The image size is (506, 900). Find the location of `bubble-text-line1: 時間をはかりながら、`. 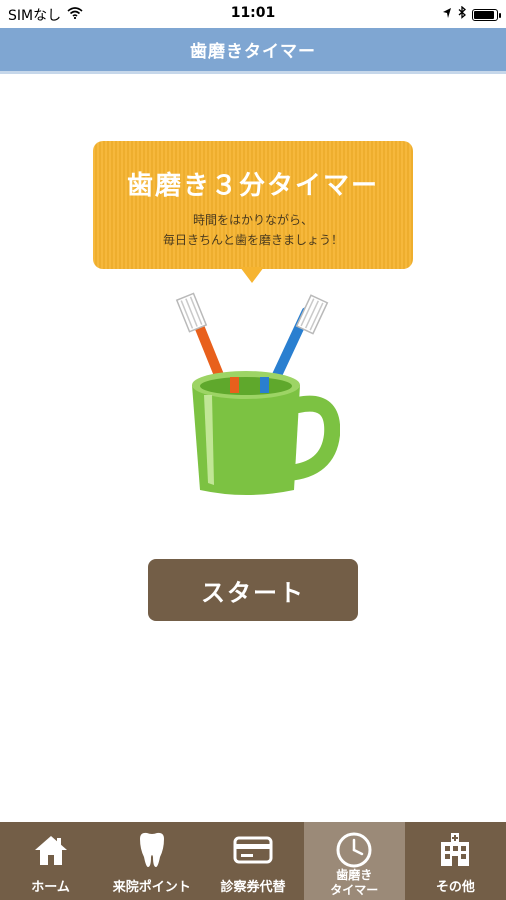

bubble-text-line1: 時間をはかりながら、 is located at coordinates (252, 220).